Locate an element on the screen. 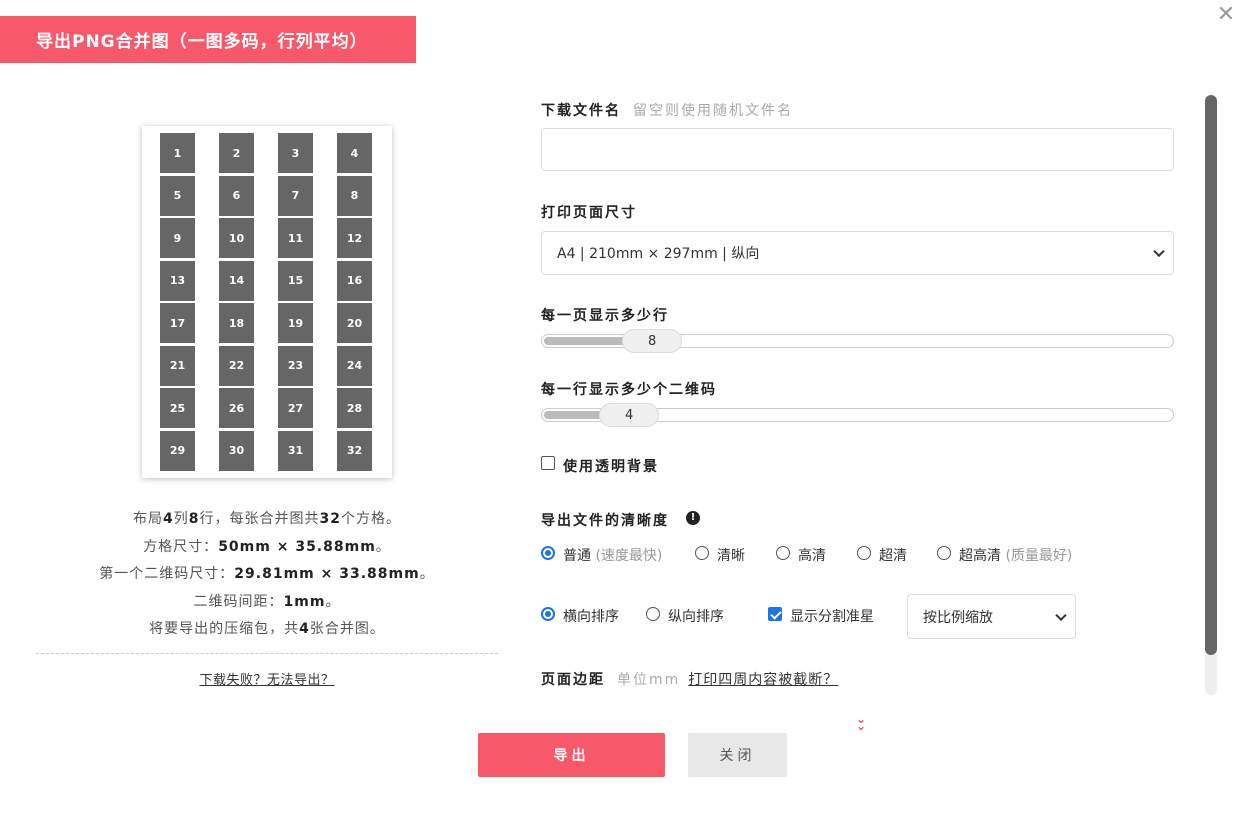 The height and width of the screenshot is (819, 1244). info-line-qr-size: 第一个二维码尺寸：29.81mm × 33.88mm。 is located at coordinates (267, 574).